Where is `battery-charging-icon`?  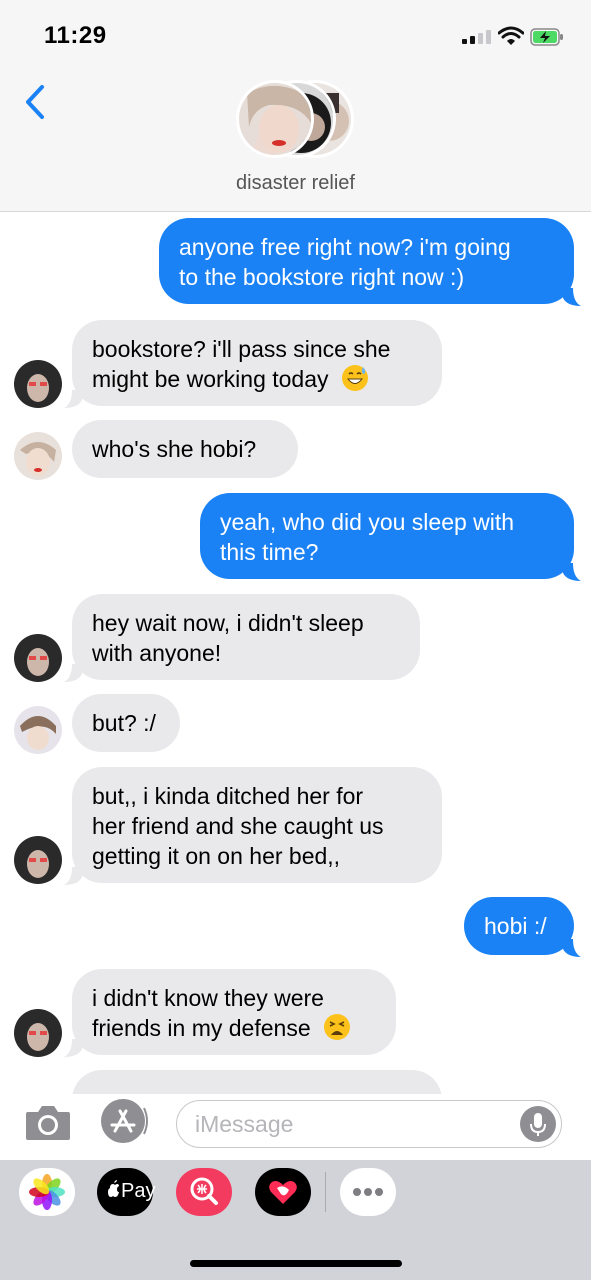 battery-charging-icon is located at coordinates (546, 37).